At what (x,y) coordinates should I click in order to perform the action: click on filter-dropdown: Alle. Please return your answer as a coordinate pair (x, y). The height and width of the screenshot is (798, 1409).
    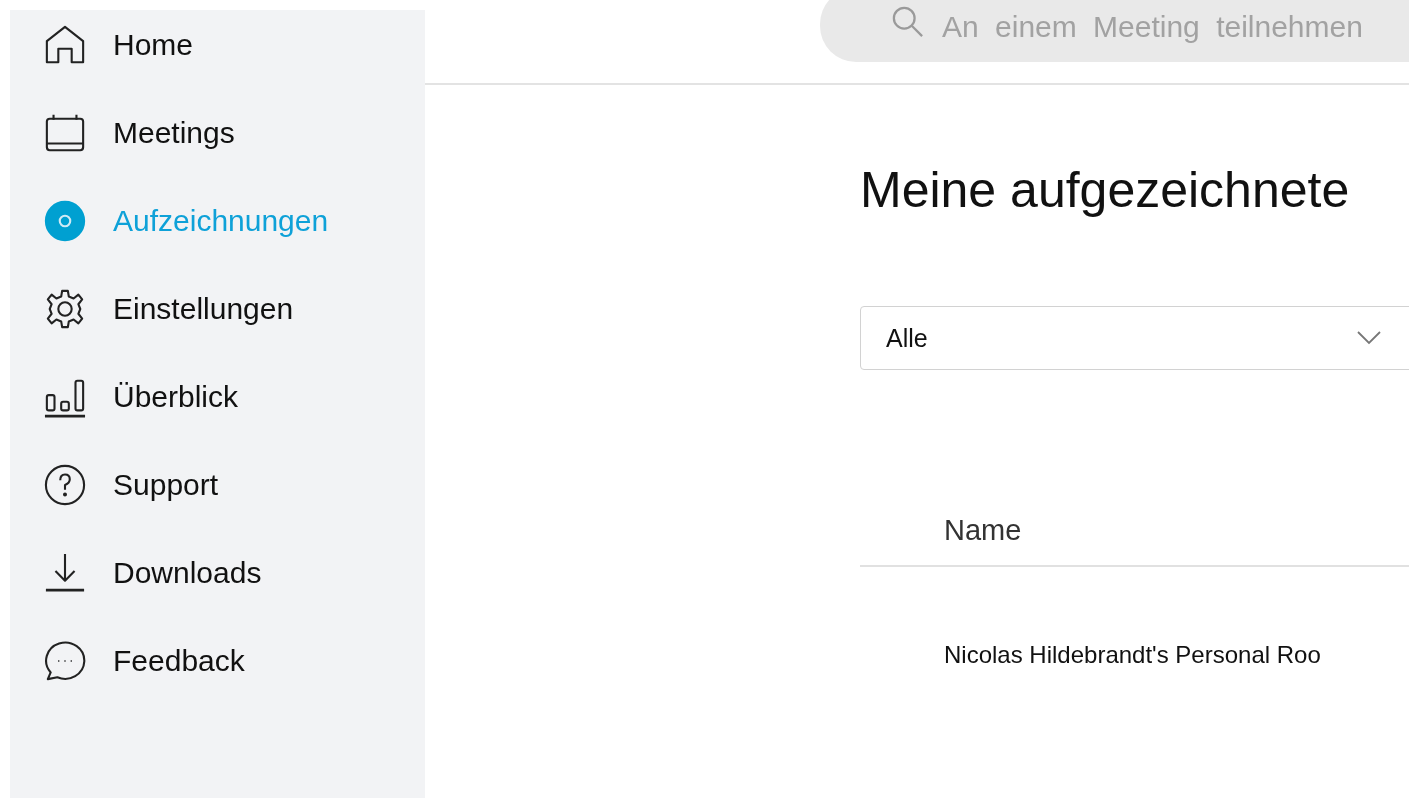
    Looking at the image, I should click on (1134, 338).